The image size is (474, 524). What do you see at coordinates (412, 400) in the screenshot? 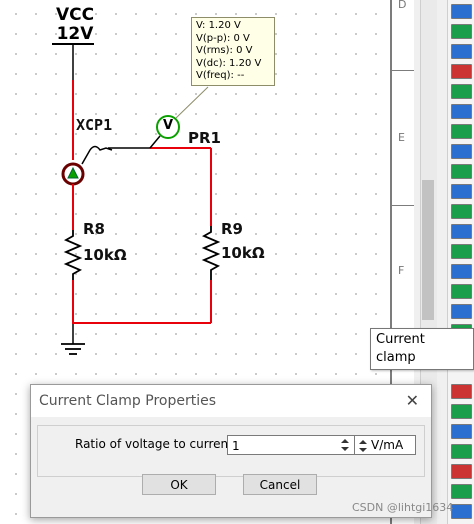
I see `close-icon: ✕` at bounding box center [412, 400].